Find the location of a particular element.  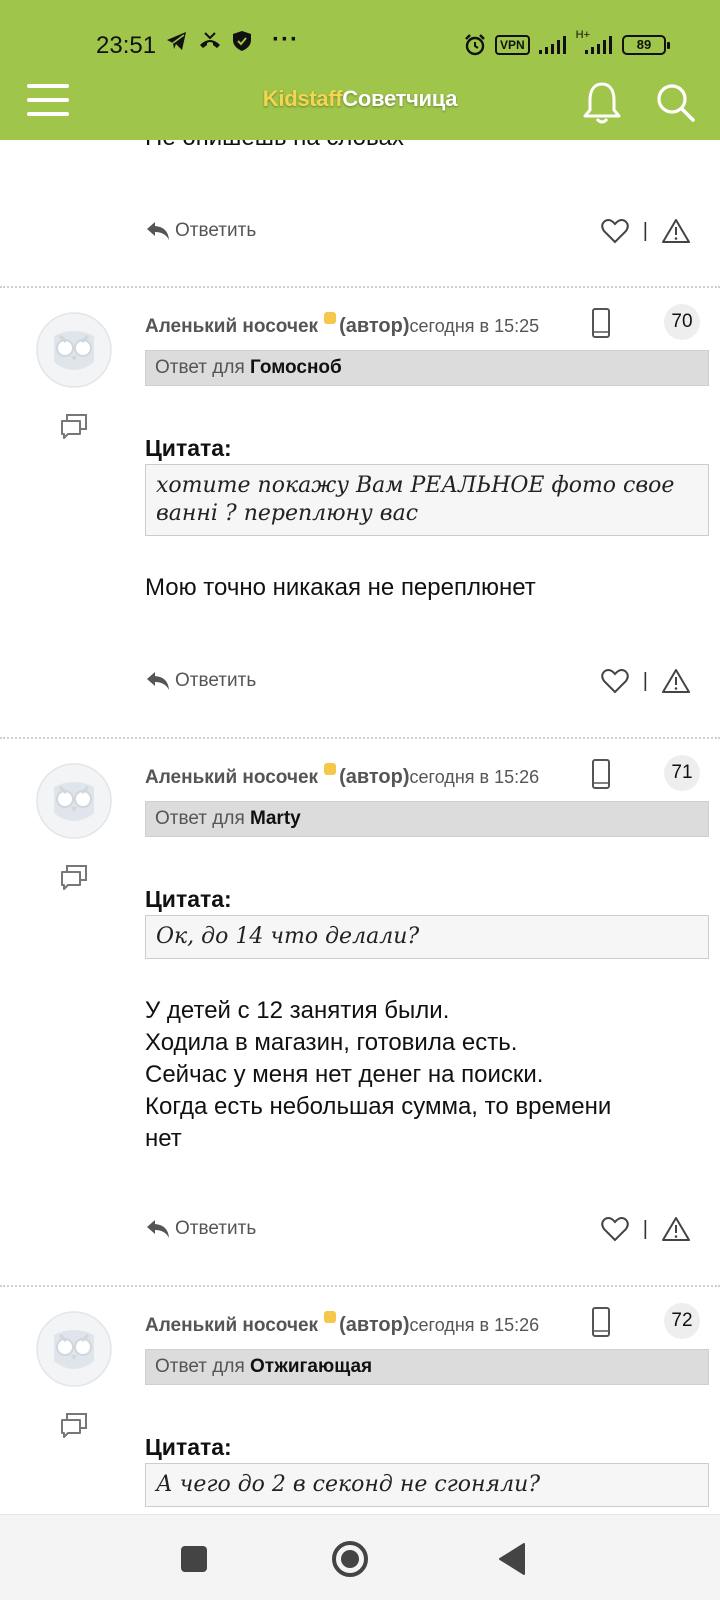

battery-icon: 89 is located at coordinates (646, 45).